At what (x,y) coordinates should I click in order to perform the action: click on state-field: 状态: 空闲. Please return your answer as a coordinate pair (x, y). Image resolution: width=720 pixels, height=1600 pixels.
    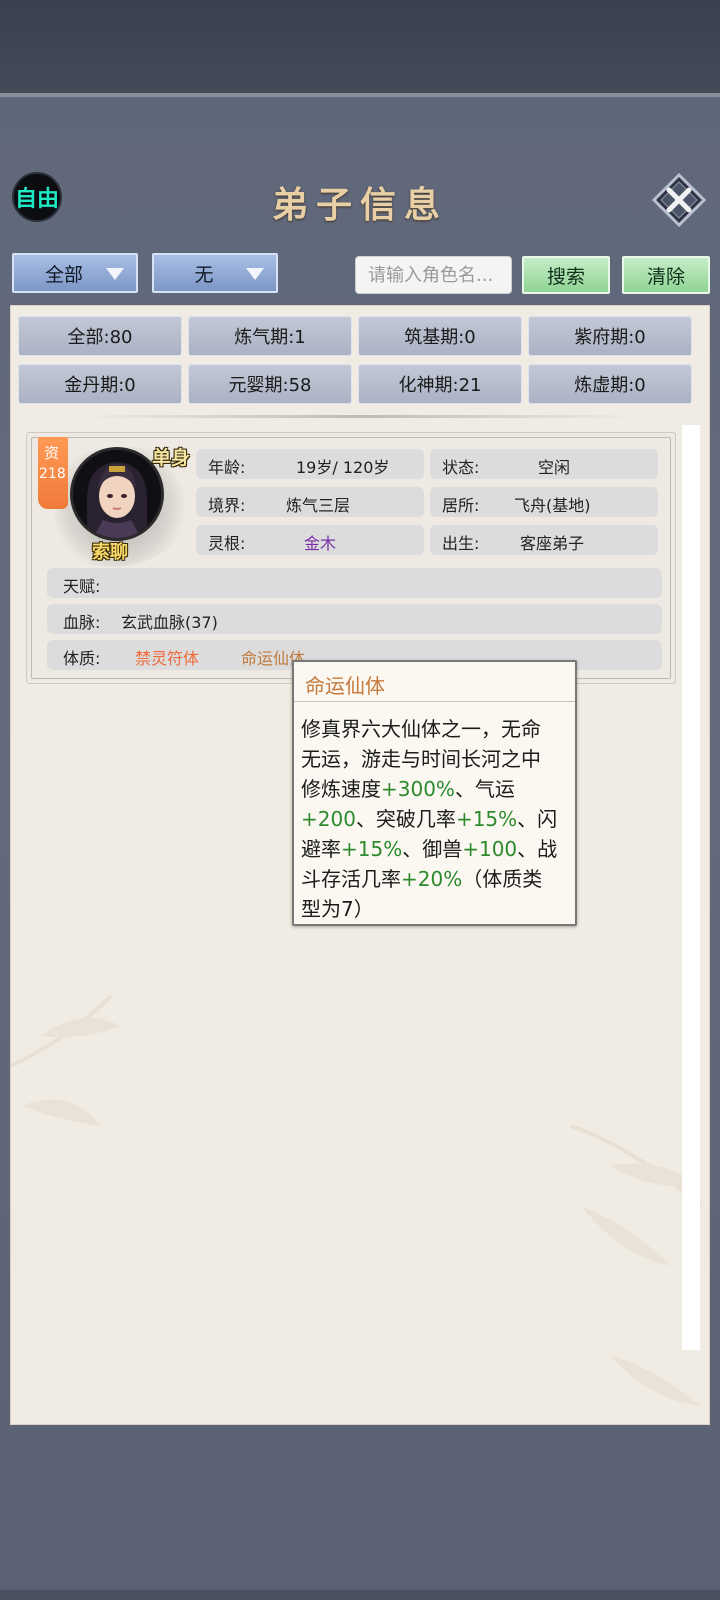
    Looking at the image, I should click on (544, 464).